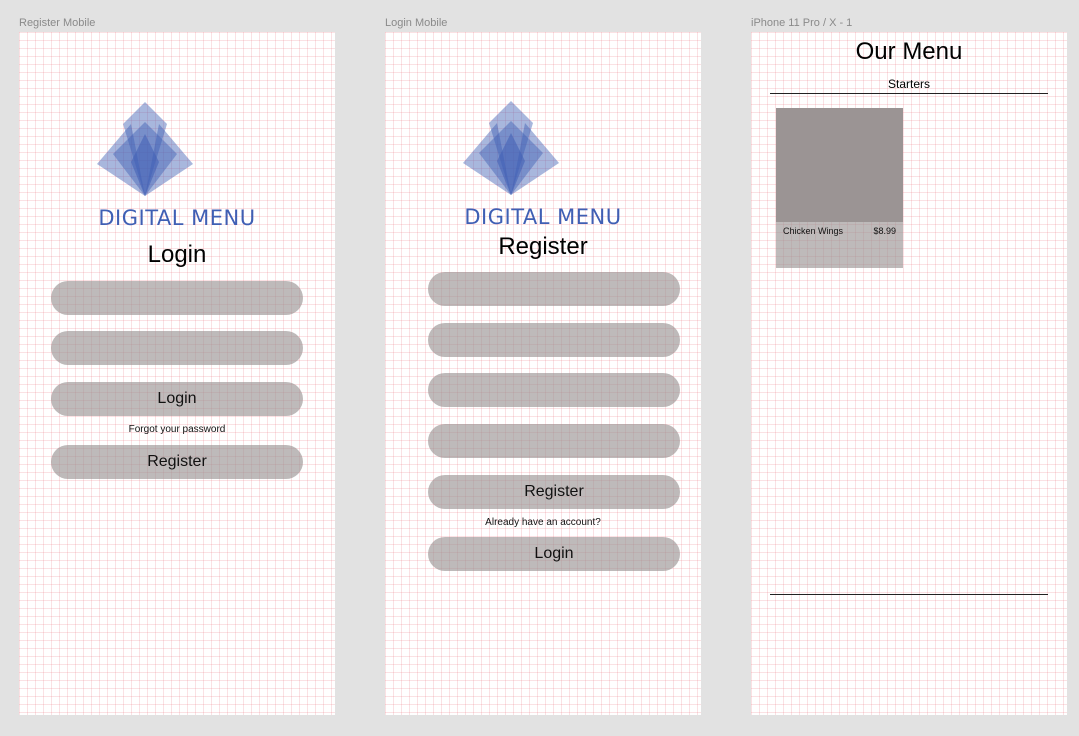 The width and height of the screenshot is (1079, 736). Describe the element at coordinates (177, 429) in the screenshot. I see `forgot-password-link: Forgot your password` at that location.